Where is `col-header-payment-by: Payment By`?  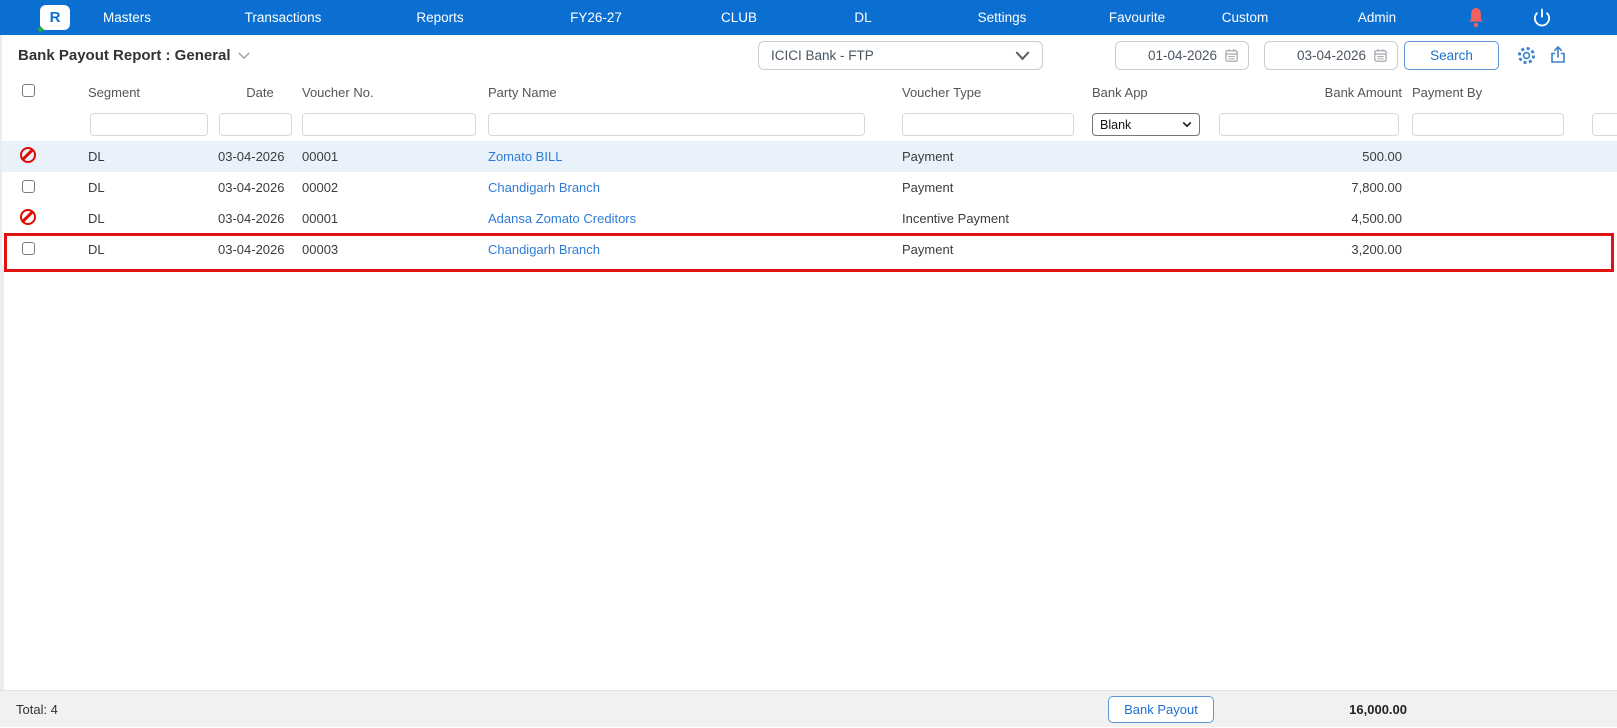 col-header-payment-by: Payment By is located at coordinates (1502, 92).